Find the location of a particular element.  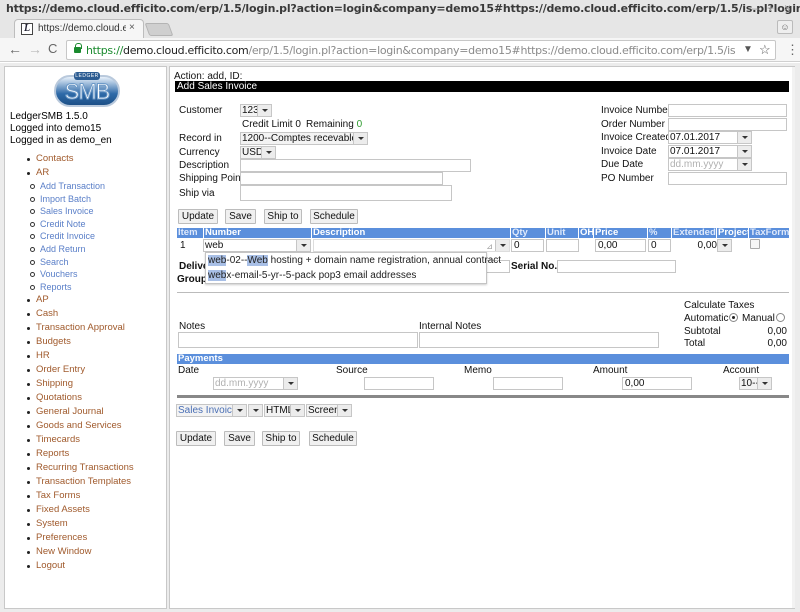

profile-icon: ☺ is located at coordinates (785, 27).